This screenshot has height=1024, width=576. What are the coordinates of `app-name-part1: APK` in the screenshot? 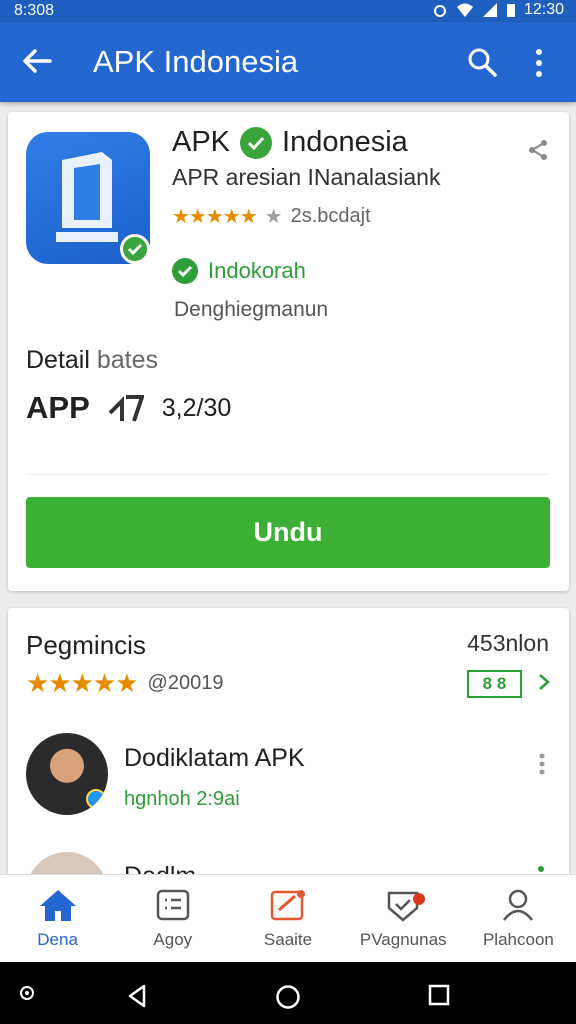 It's located at (201, 142).